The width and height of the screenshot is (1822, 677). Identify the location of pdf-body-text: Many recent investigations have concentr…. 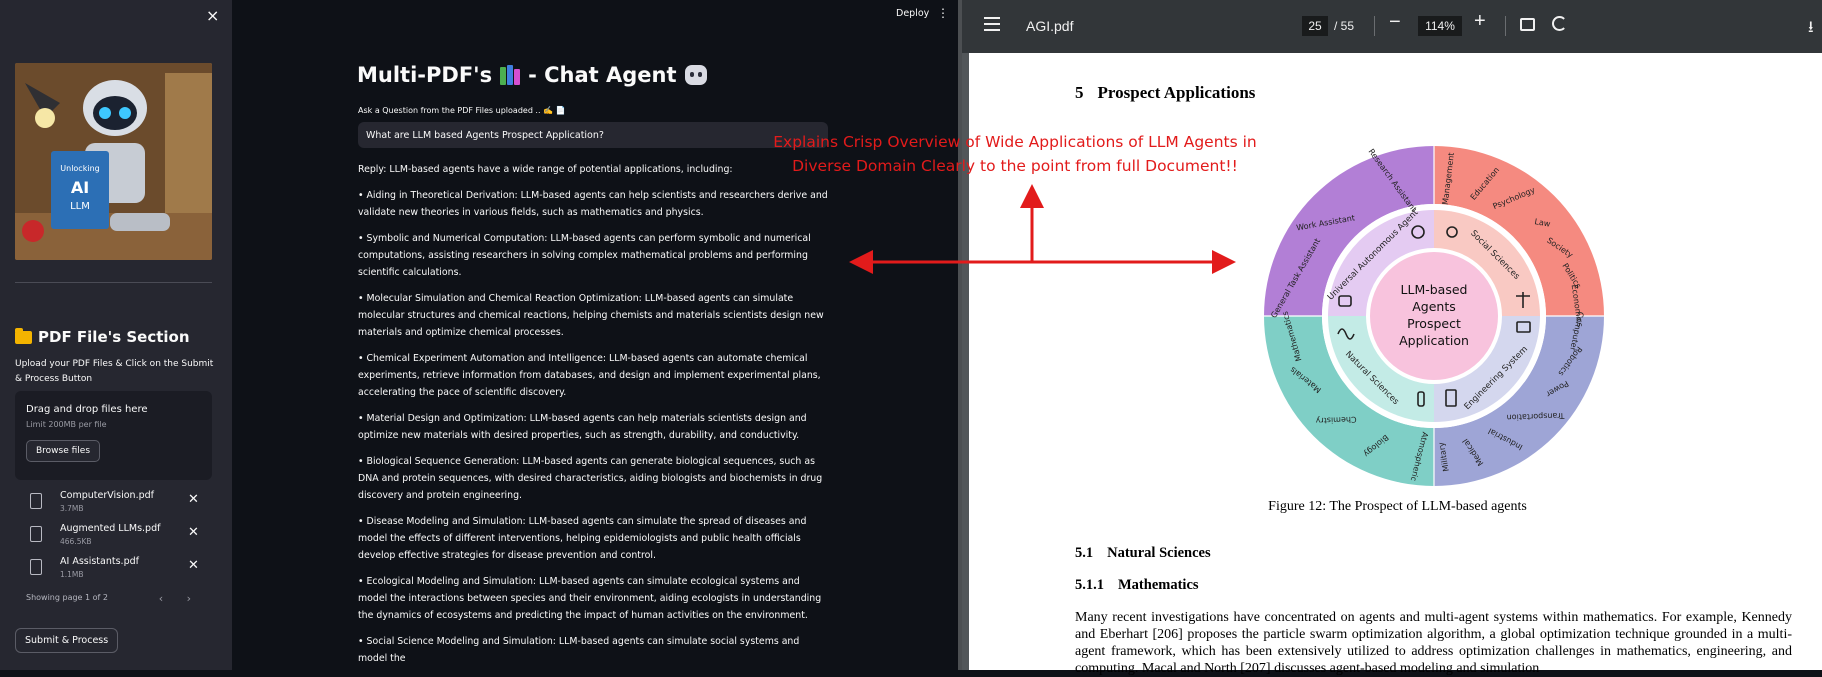
(1433, 643).